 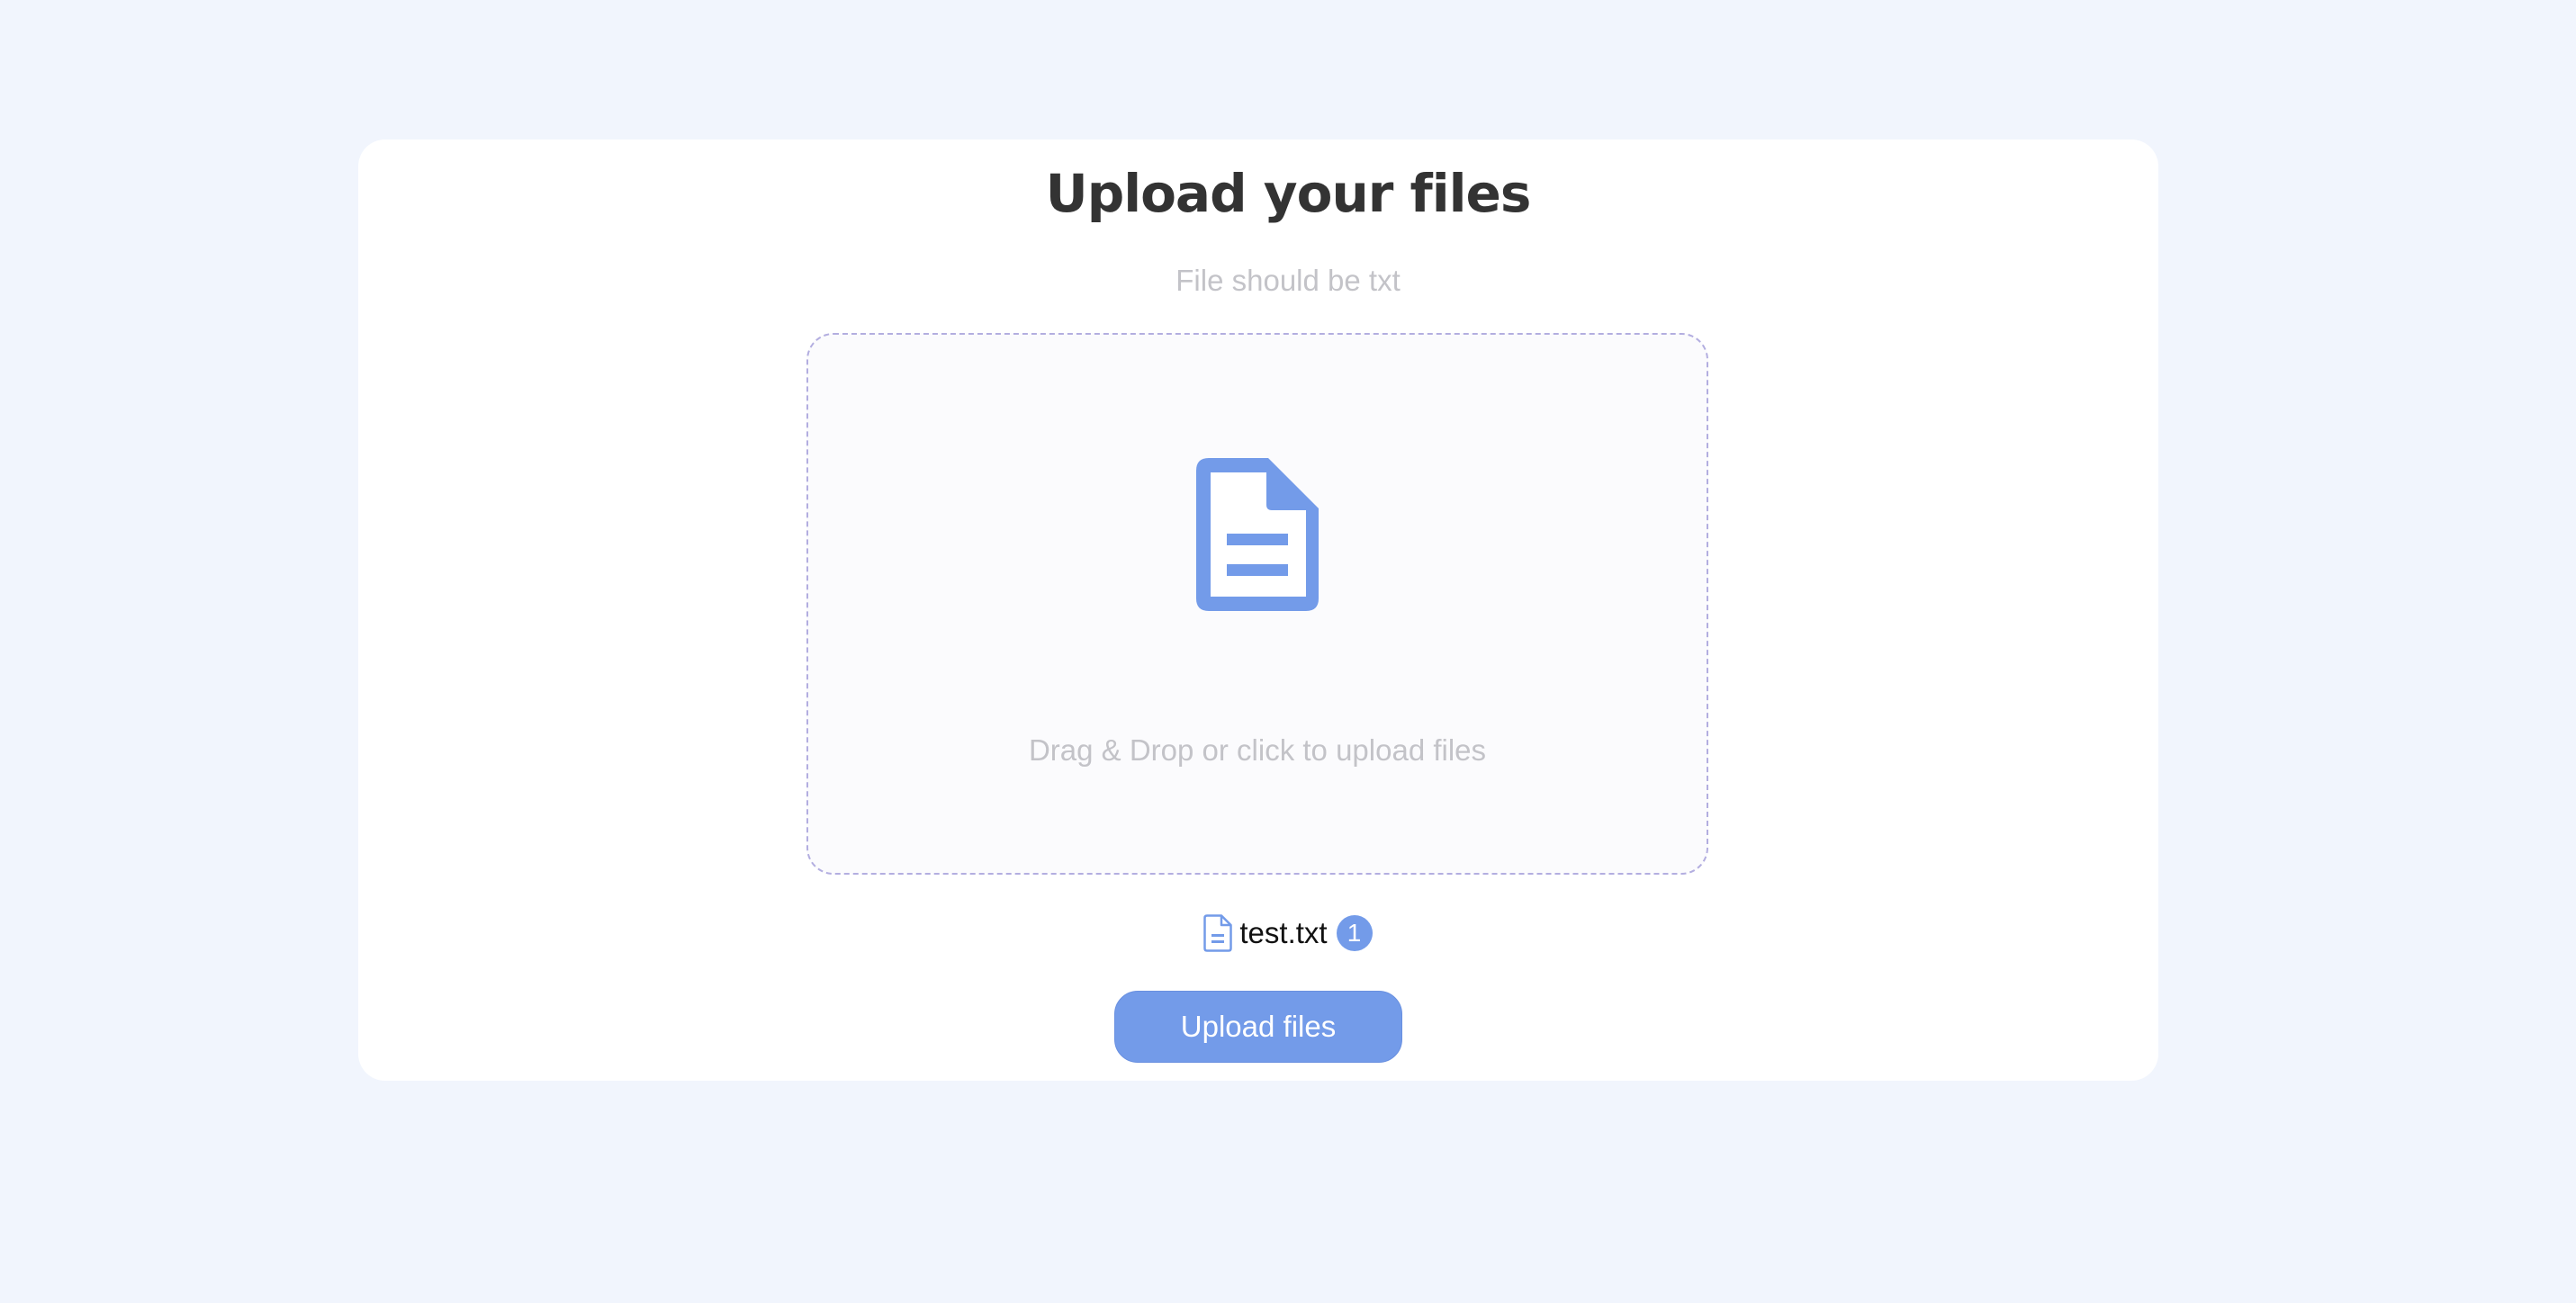 I want to click on page-title: Upload your files, so click(x=1288, y=193).